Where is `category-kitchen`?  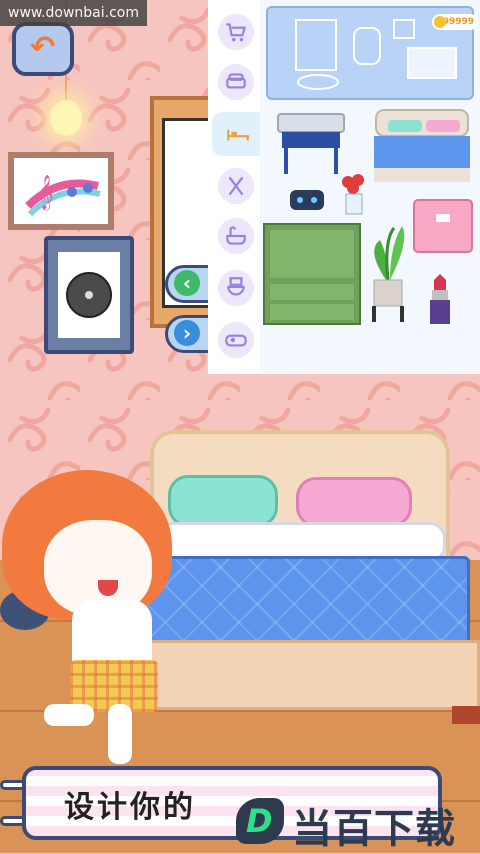
category-kitchen is located at coordinates (236, 186).